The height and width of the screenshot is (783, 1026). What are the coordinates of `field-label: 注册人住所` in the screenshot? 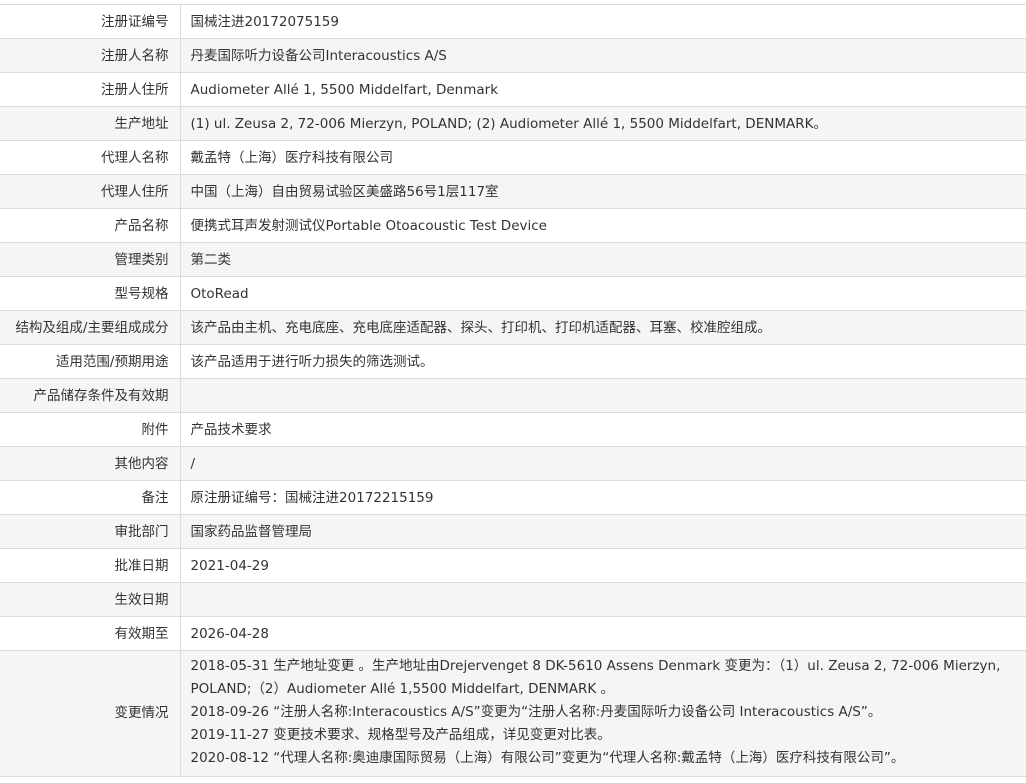 It's located at (90, 89).